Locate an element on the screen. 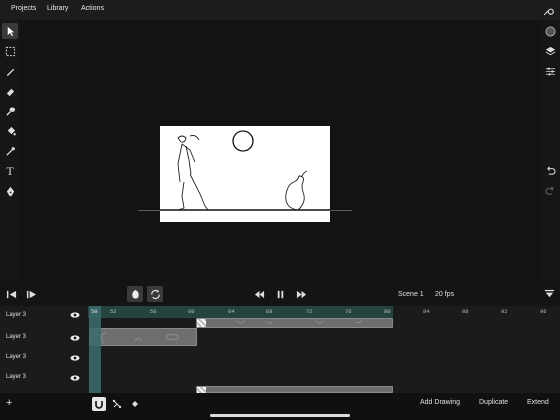 The image size is (560, 420). sliders-icon is located at coordinates (550, 71).